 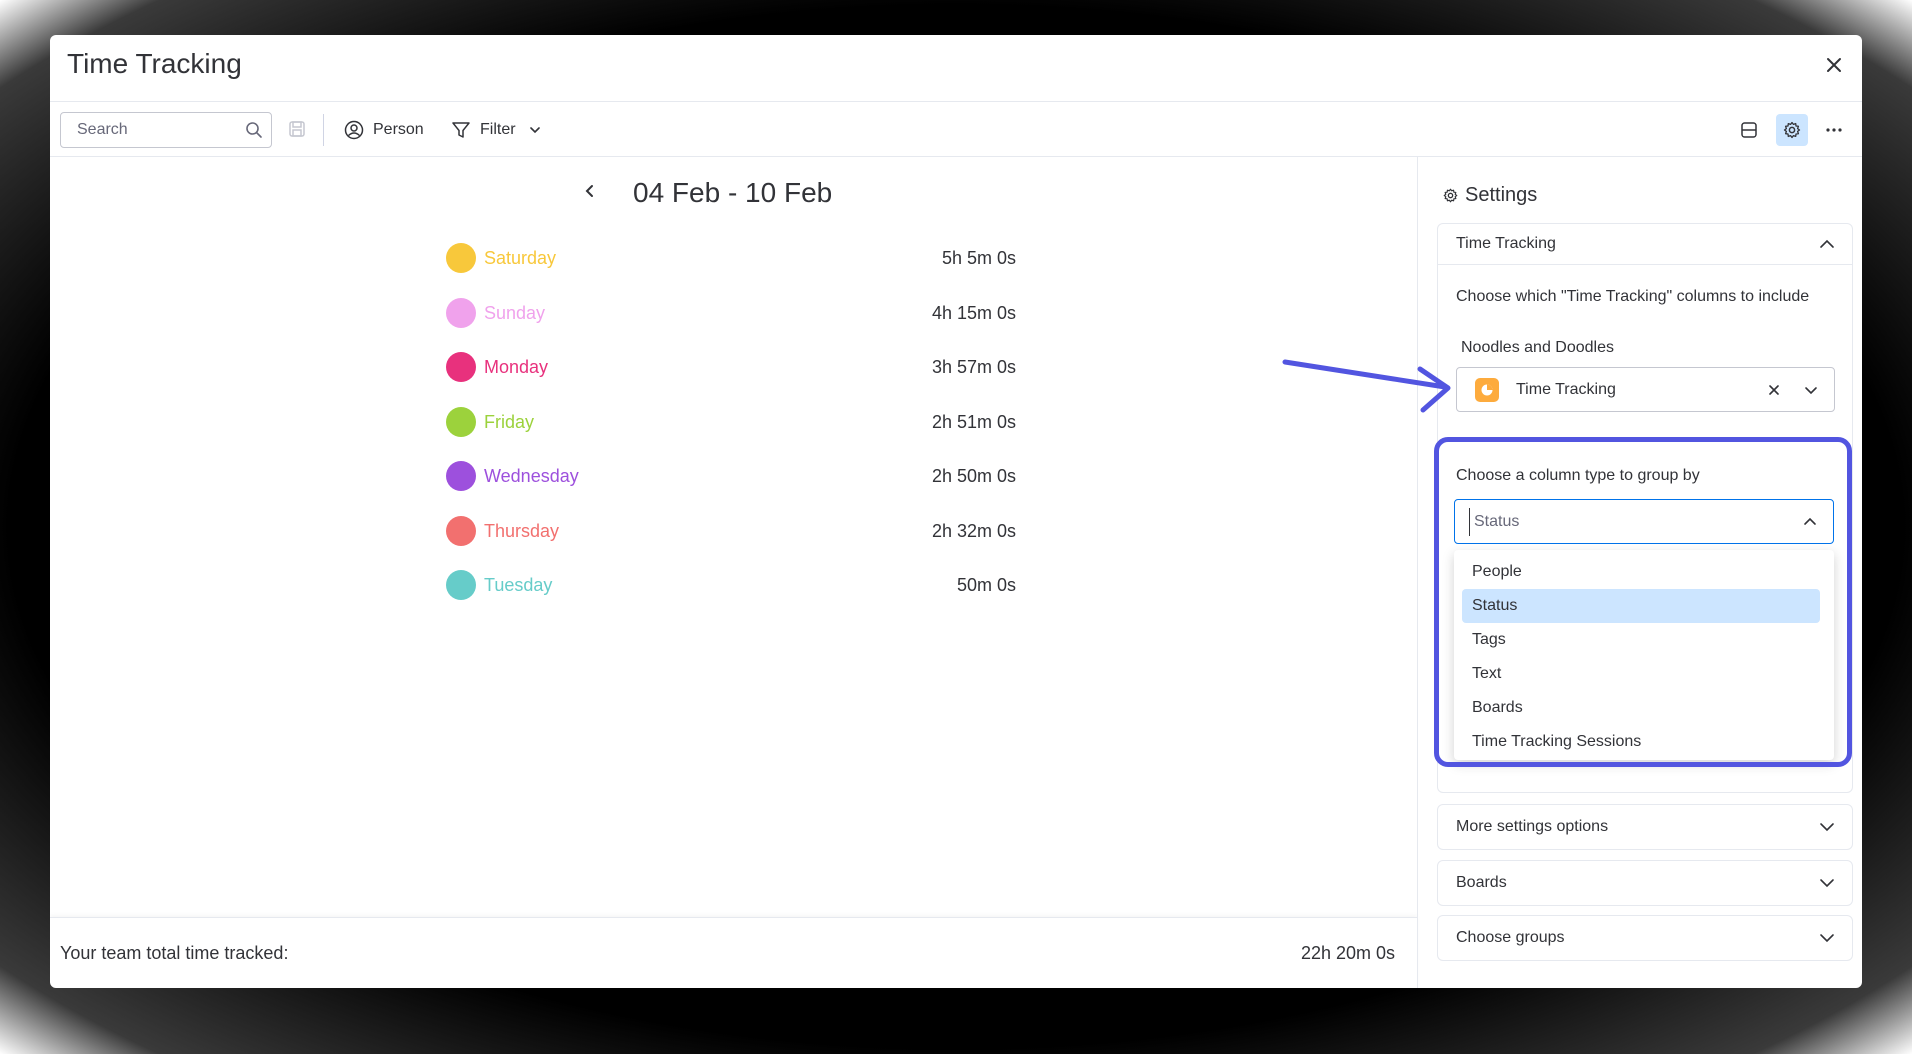 What do you see at coordinates (1641, 640) in the screenshot?
I see `group-option-tags: Tags` at bounding box center [1641, 640].